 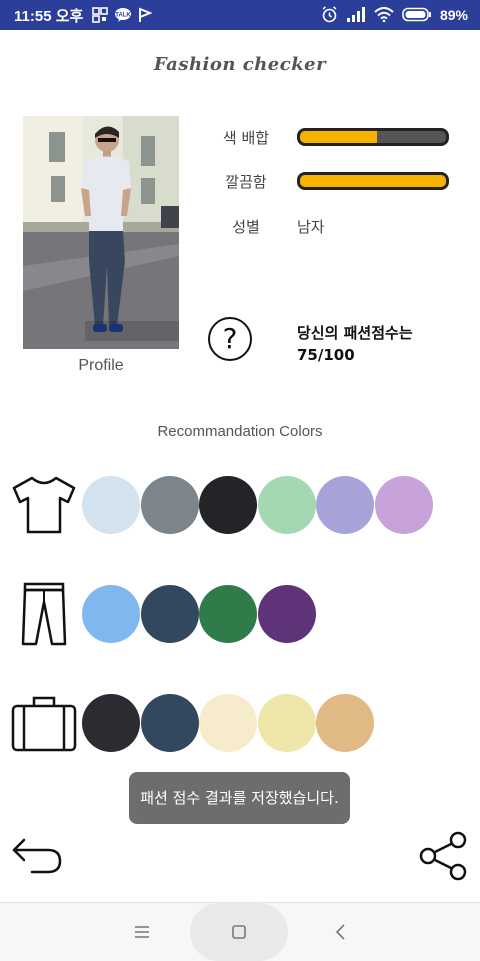 I want to click on pants-icon, so click(x=44, y=614).